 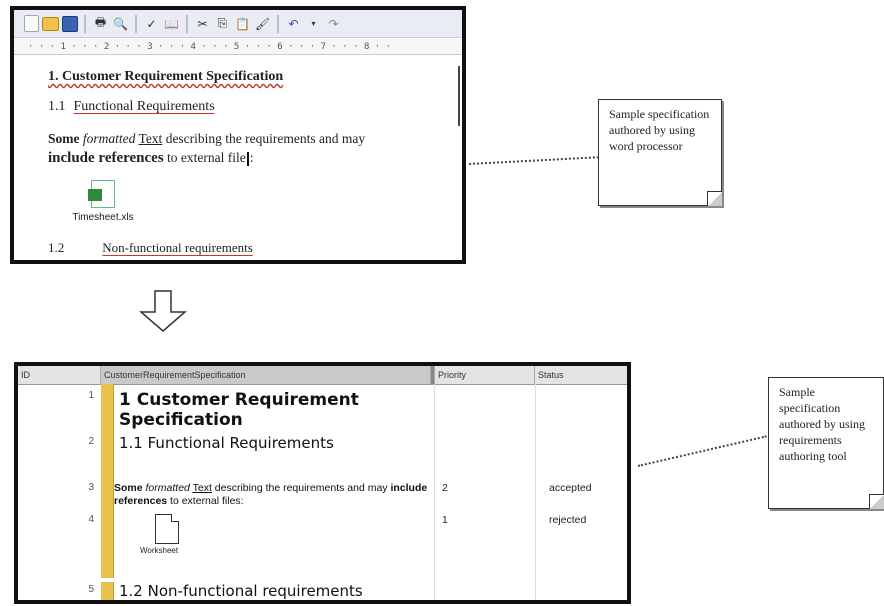 I want to click on heading-3-number: 1.2, so click(x=56, y=247).